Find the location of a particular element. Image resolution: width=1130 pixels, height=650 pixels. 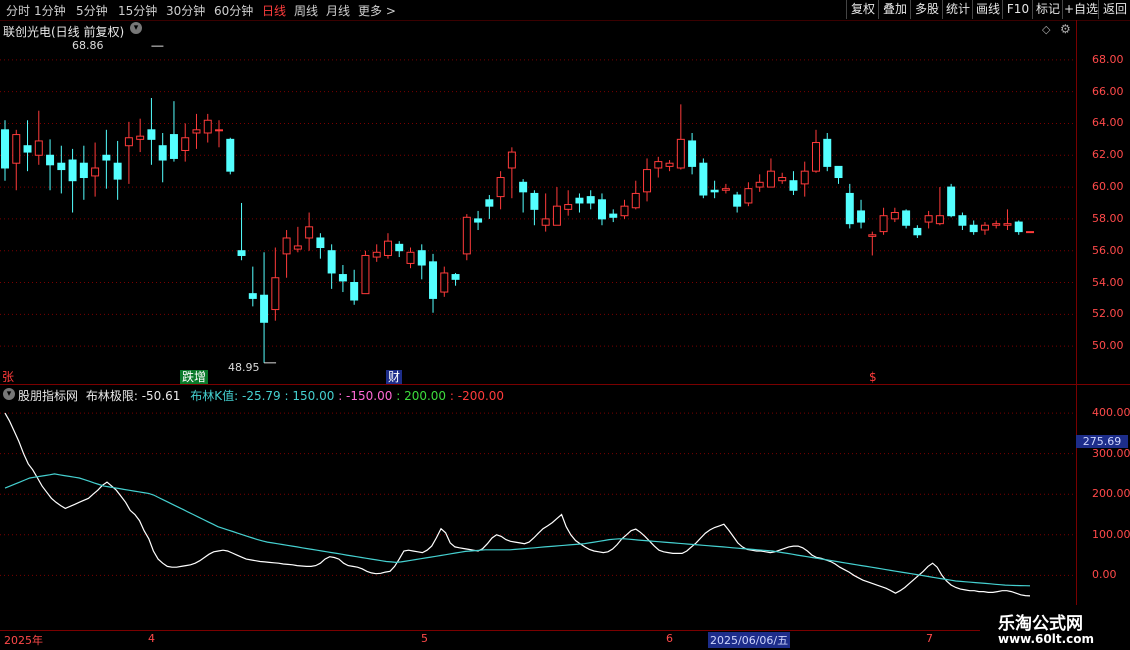

period-tab-8: 月线 is located at coordinates (338, 10).